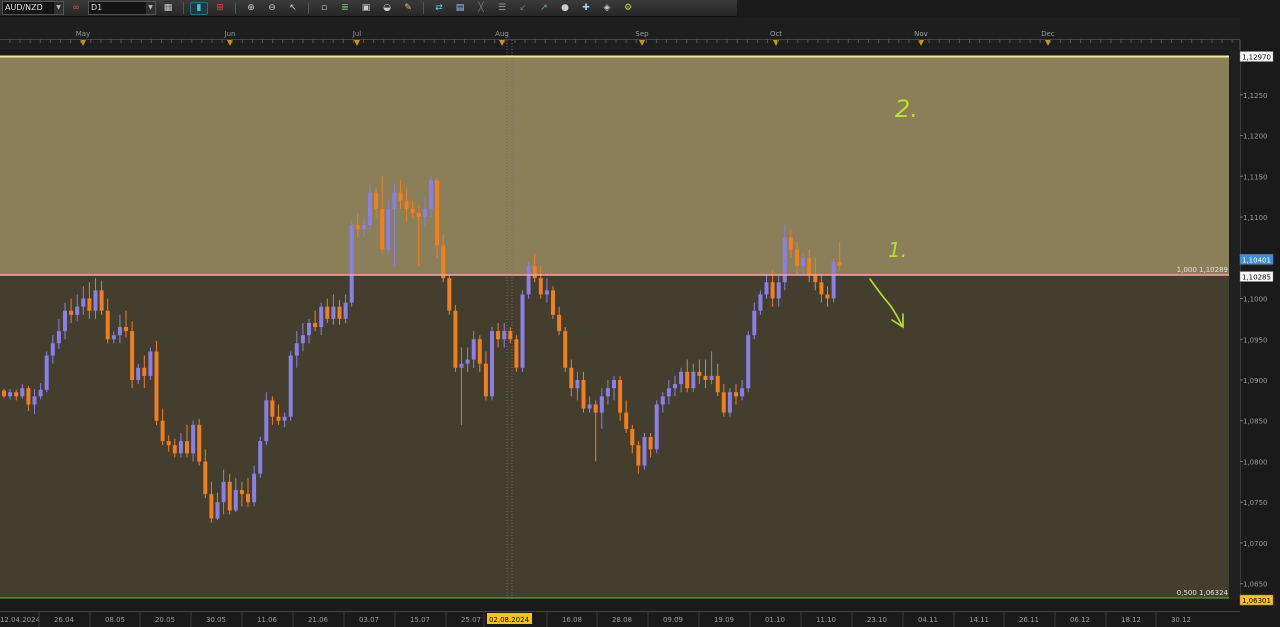  What do you see at coordinates (20, 620) in the screenshot?
I see `x-tick-label: 12.04.2024` at bounding box center [20, 620].